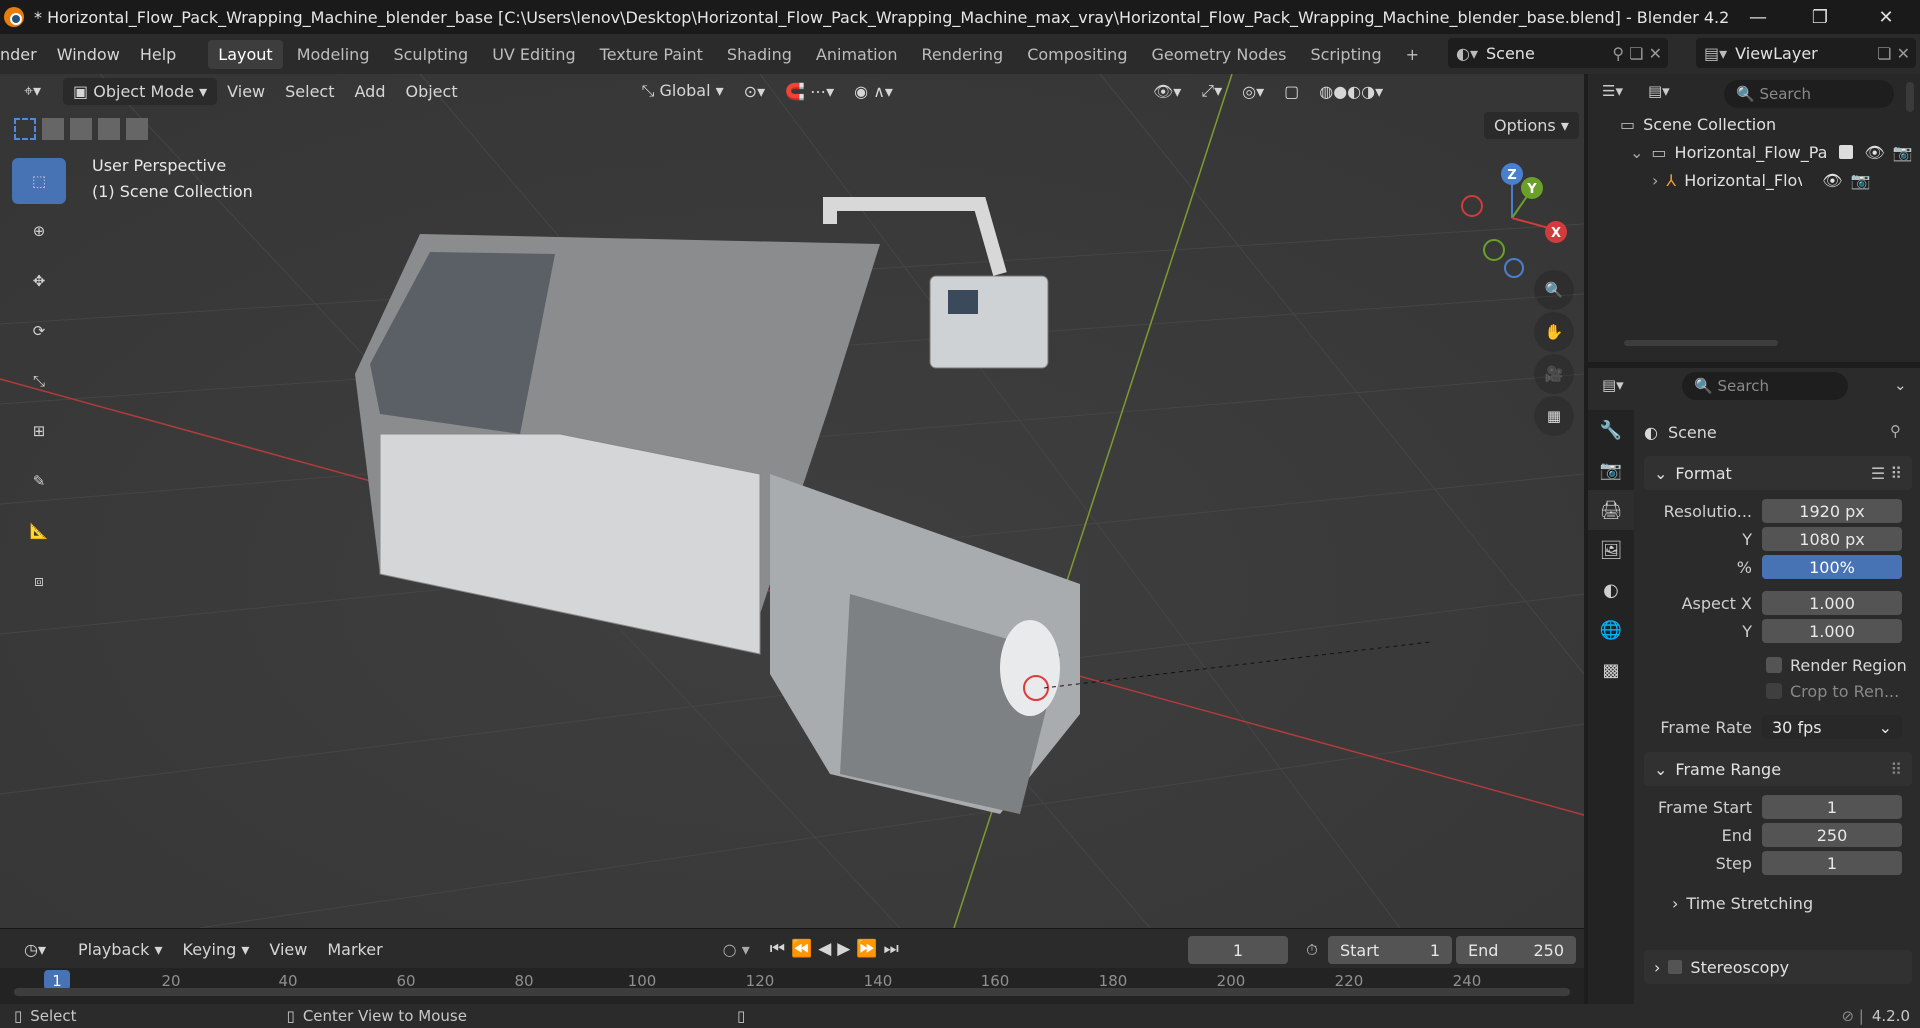 This screenshot has height=1028, width=1920. What do you see at coordinates (1558, 53) in the screenshot?
I see `scene-selector: ◐▾ Scene ⚲ ❏ ✕` at bounding box center [1558, 53].